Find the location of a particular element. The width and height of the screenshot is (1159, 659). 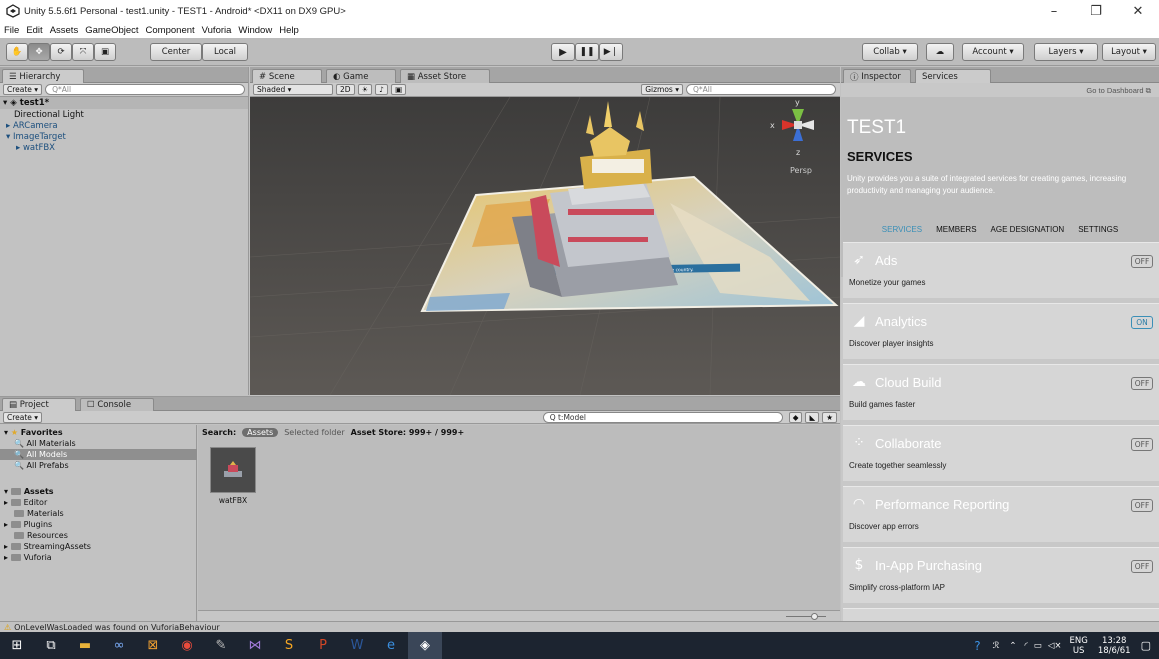

service-toggle-iap: OFF is located at coordinates (1142, 566).